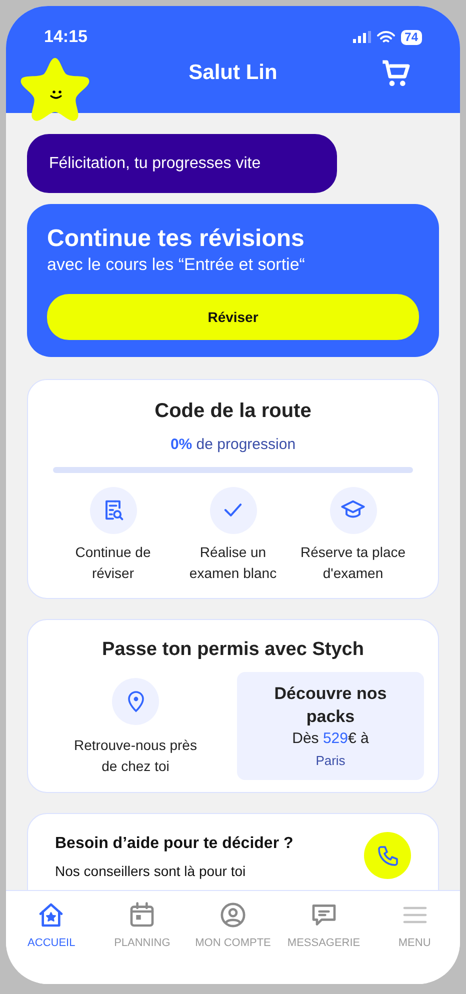 Image resolution: width=466 pixels, height=994 pixels. What do you see at coordinates (233, 563) in the screenshot?
I see `action-label: Réalise un examen blanc` at bounding box center [233, 563].